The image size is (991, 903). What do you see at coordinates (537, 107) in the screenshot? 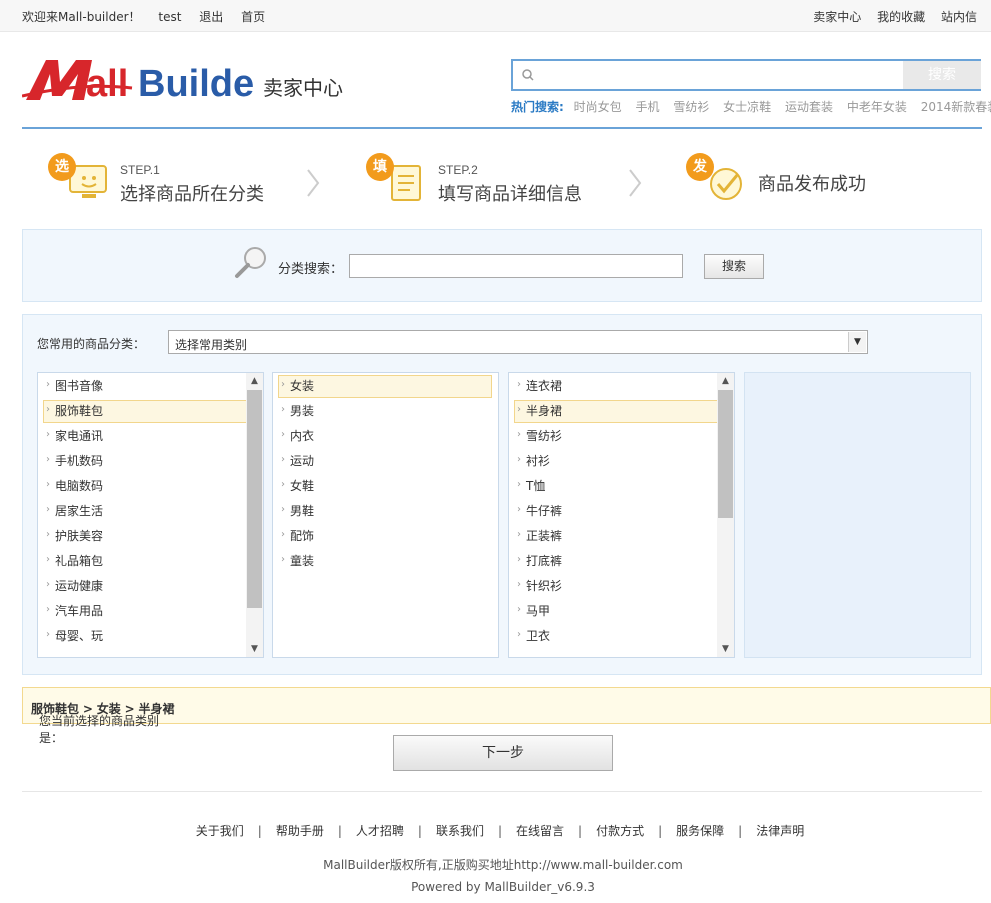
I see `hot-label: 热门搜索:` at bounding box center [537, 107].